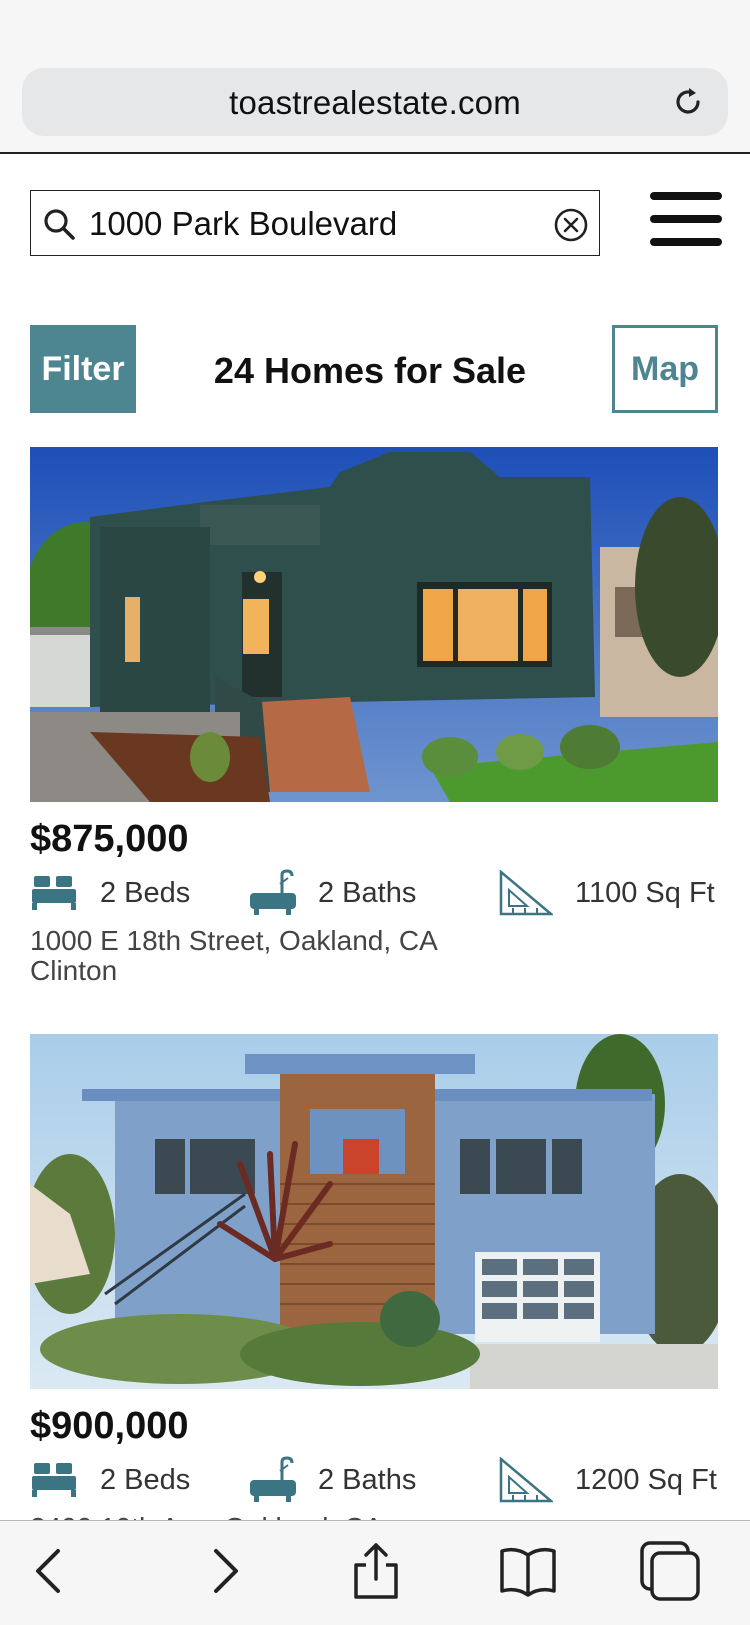 The image size is (750, 1625). Describe the element at coordinates (671, 1572) in the screenshot. I see `tabs-icon` at that location.